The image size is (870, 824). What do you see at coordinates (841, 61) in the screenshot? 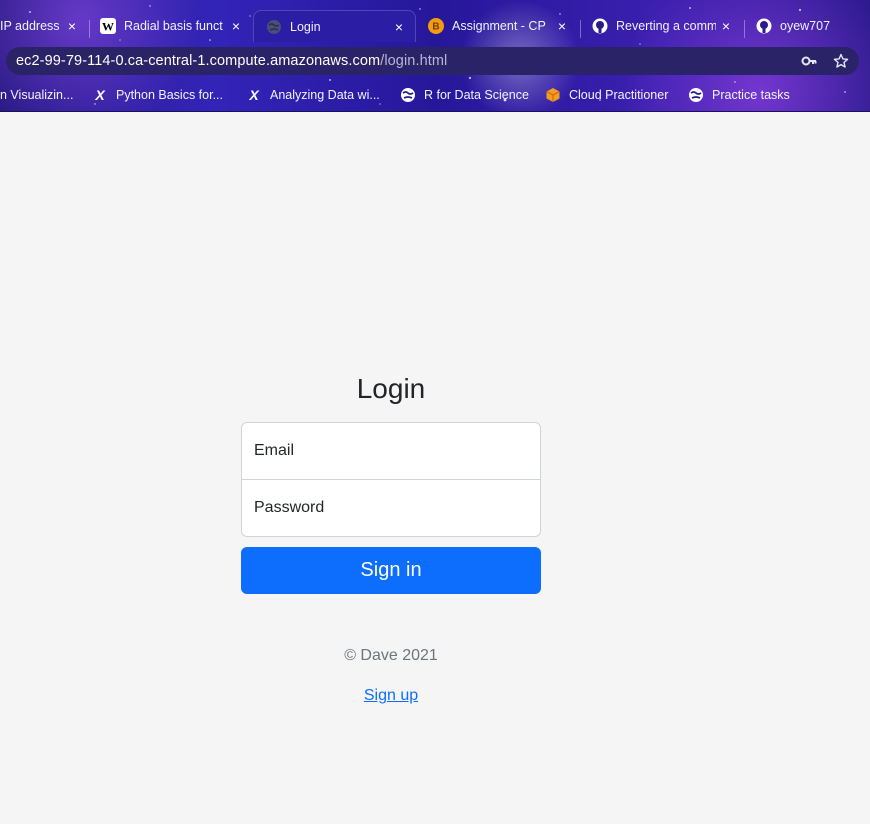
I see `star-icon` at bounding box center [841, 61].